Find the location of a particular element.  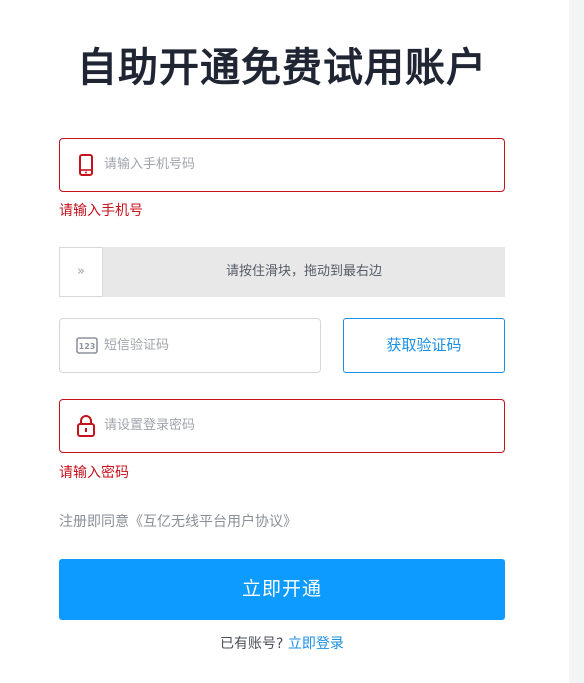

svg-text: 123 is located at coordinates (87, 346).